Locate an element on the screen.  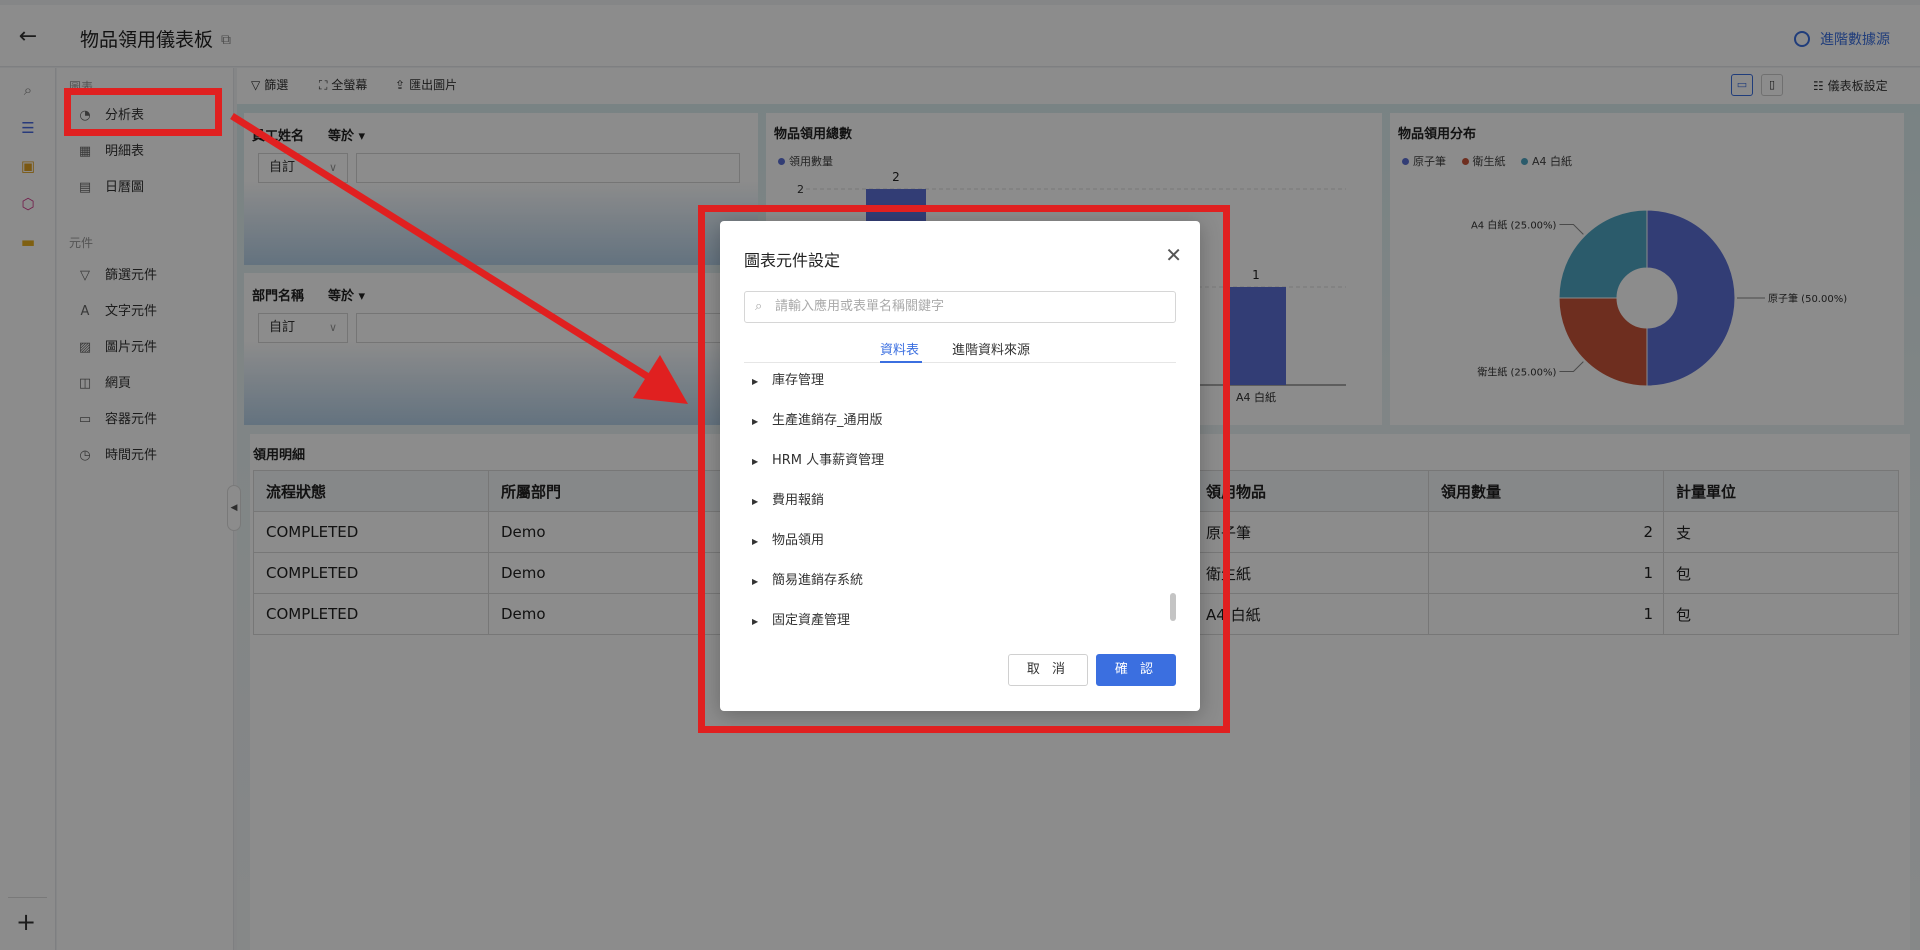
annotation-arrow-head is located at coordinates (660, 379).